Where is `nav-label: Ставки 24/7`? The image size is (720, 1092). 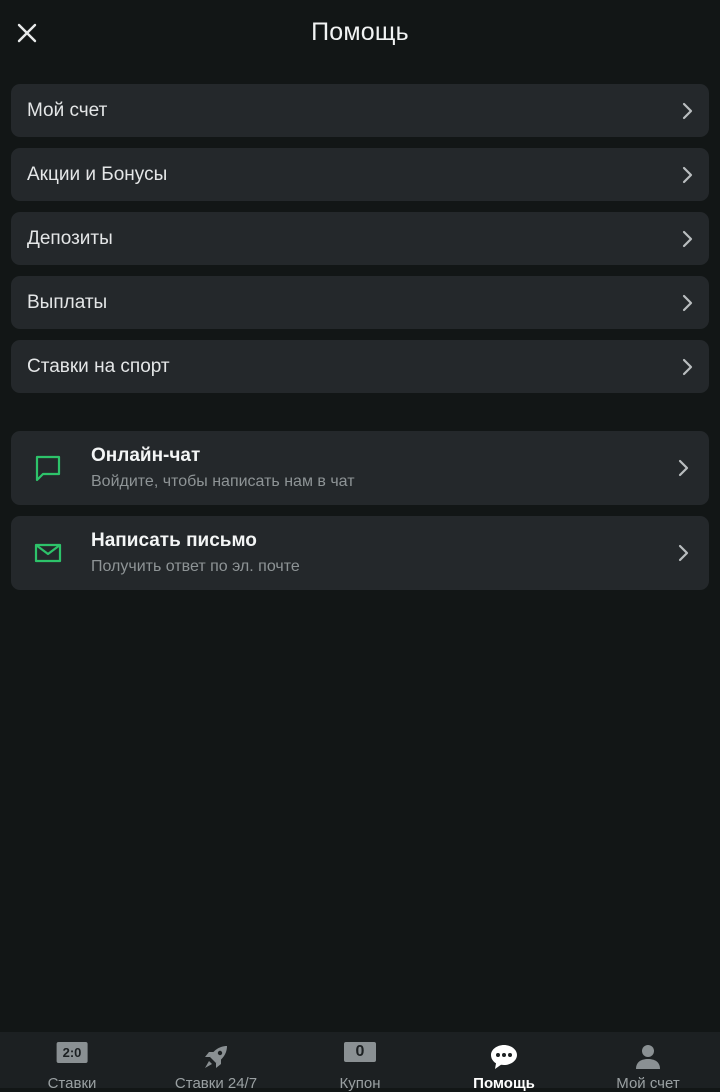
nav-label: Ставки 24/7 is located at coordinates (216, 1083).